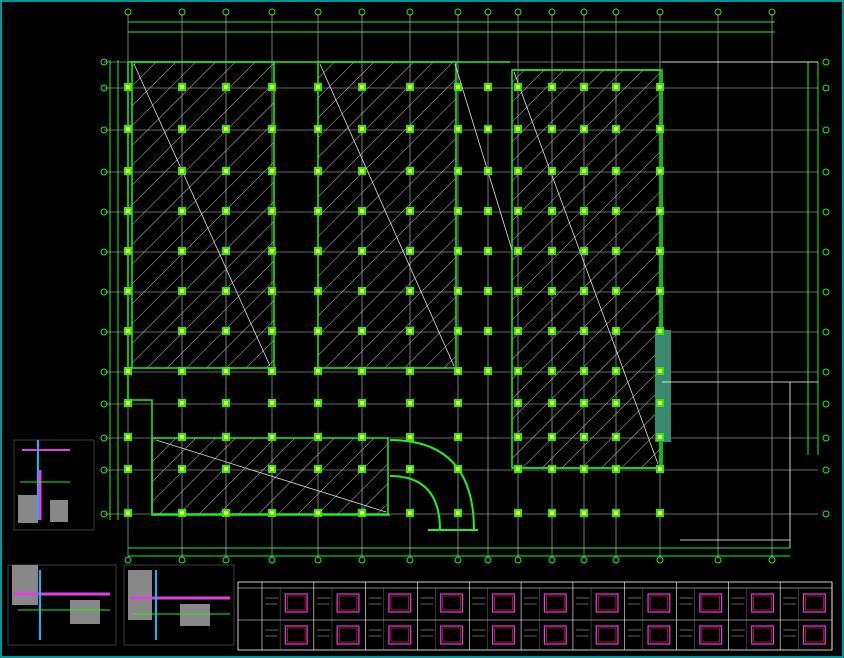  I want to click on curved-ramp, so click(433, 485).